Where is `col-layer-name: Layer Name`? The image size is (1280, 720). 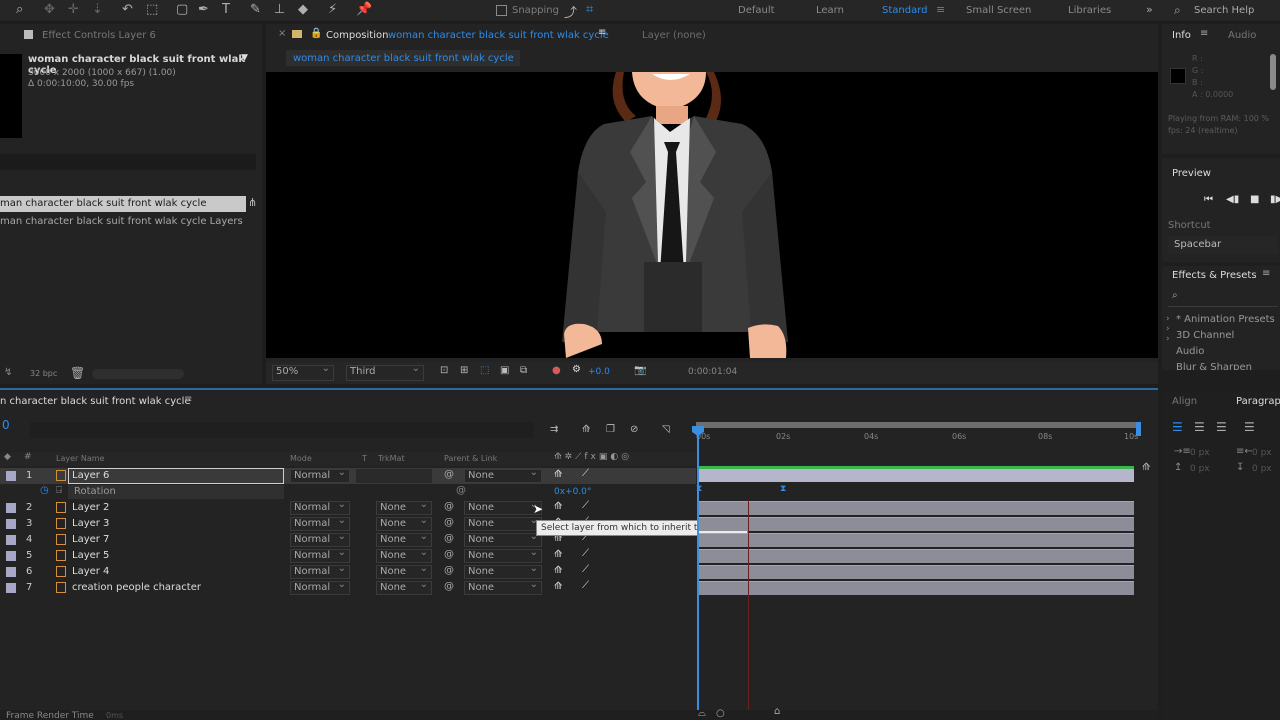
col-layer-name: Layer Name is located at coordinates (80, 458).